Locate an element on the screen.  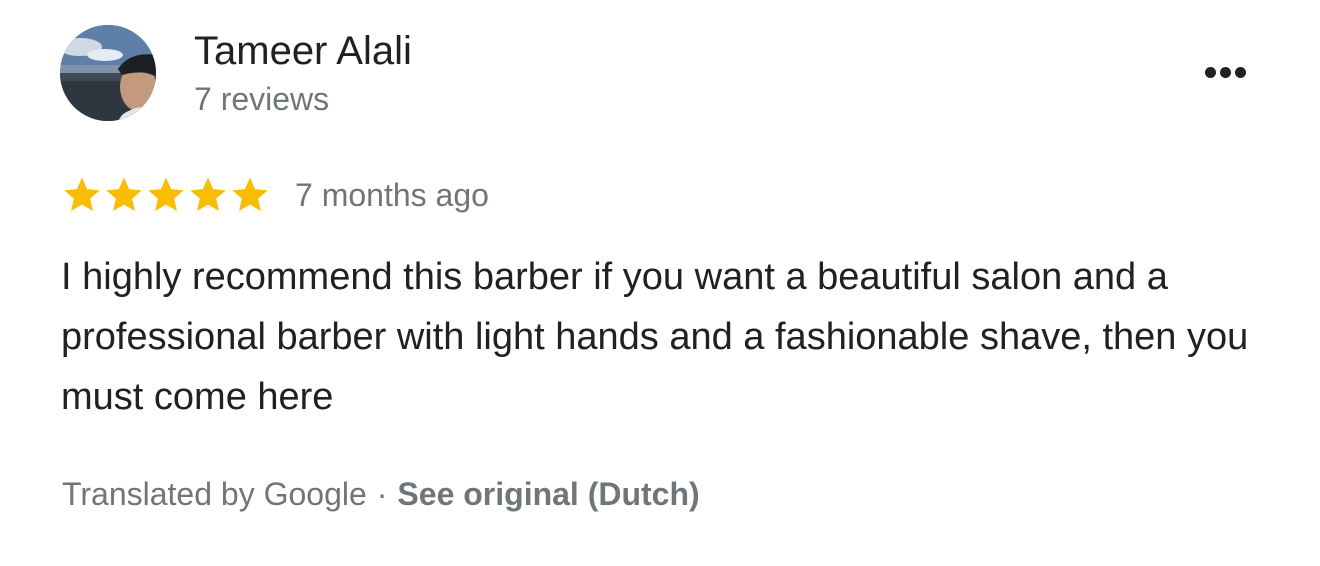
author-review-count: 7 reviews is located at coordinates (261, 99).